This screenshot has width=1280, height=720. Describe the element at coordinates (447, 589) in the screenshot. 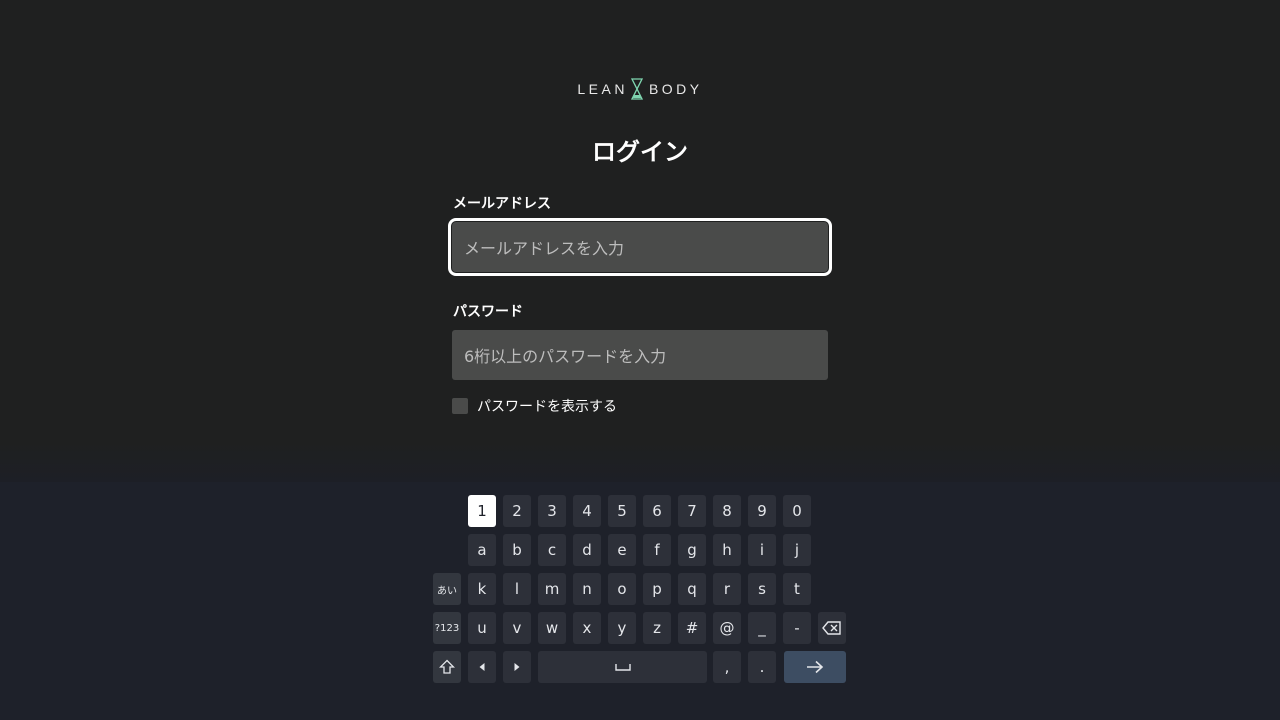

I see `kana-key: あい` at that location.